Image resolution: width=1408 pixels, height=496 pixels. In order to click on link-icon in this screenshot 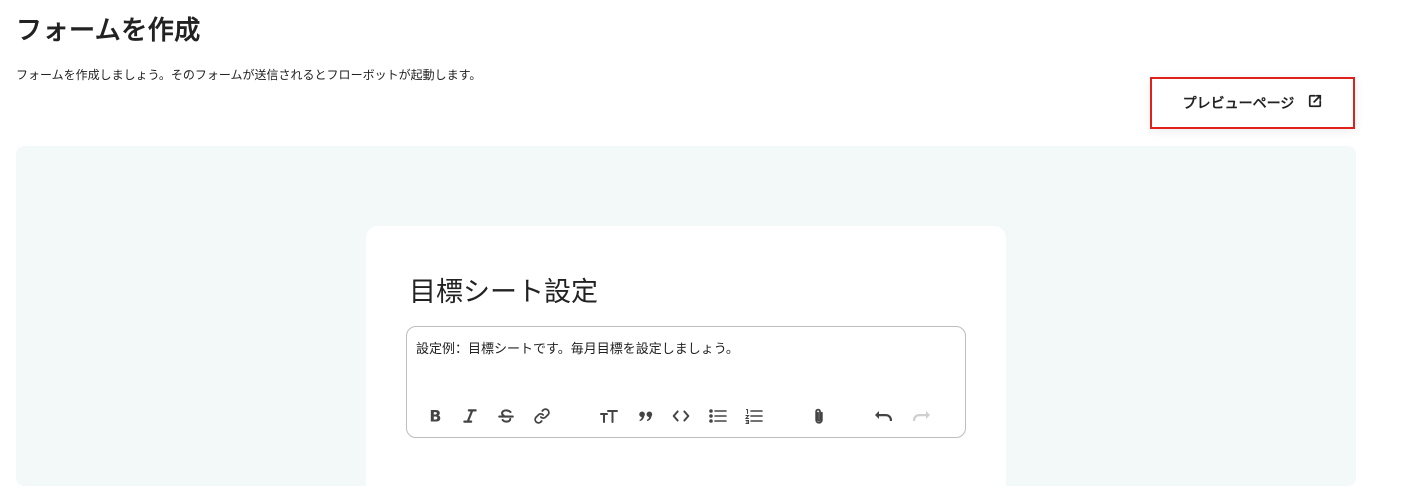, I will do `click(542, 416)`.